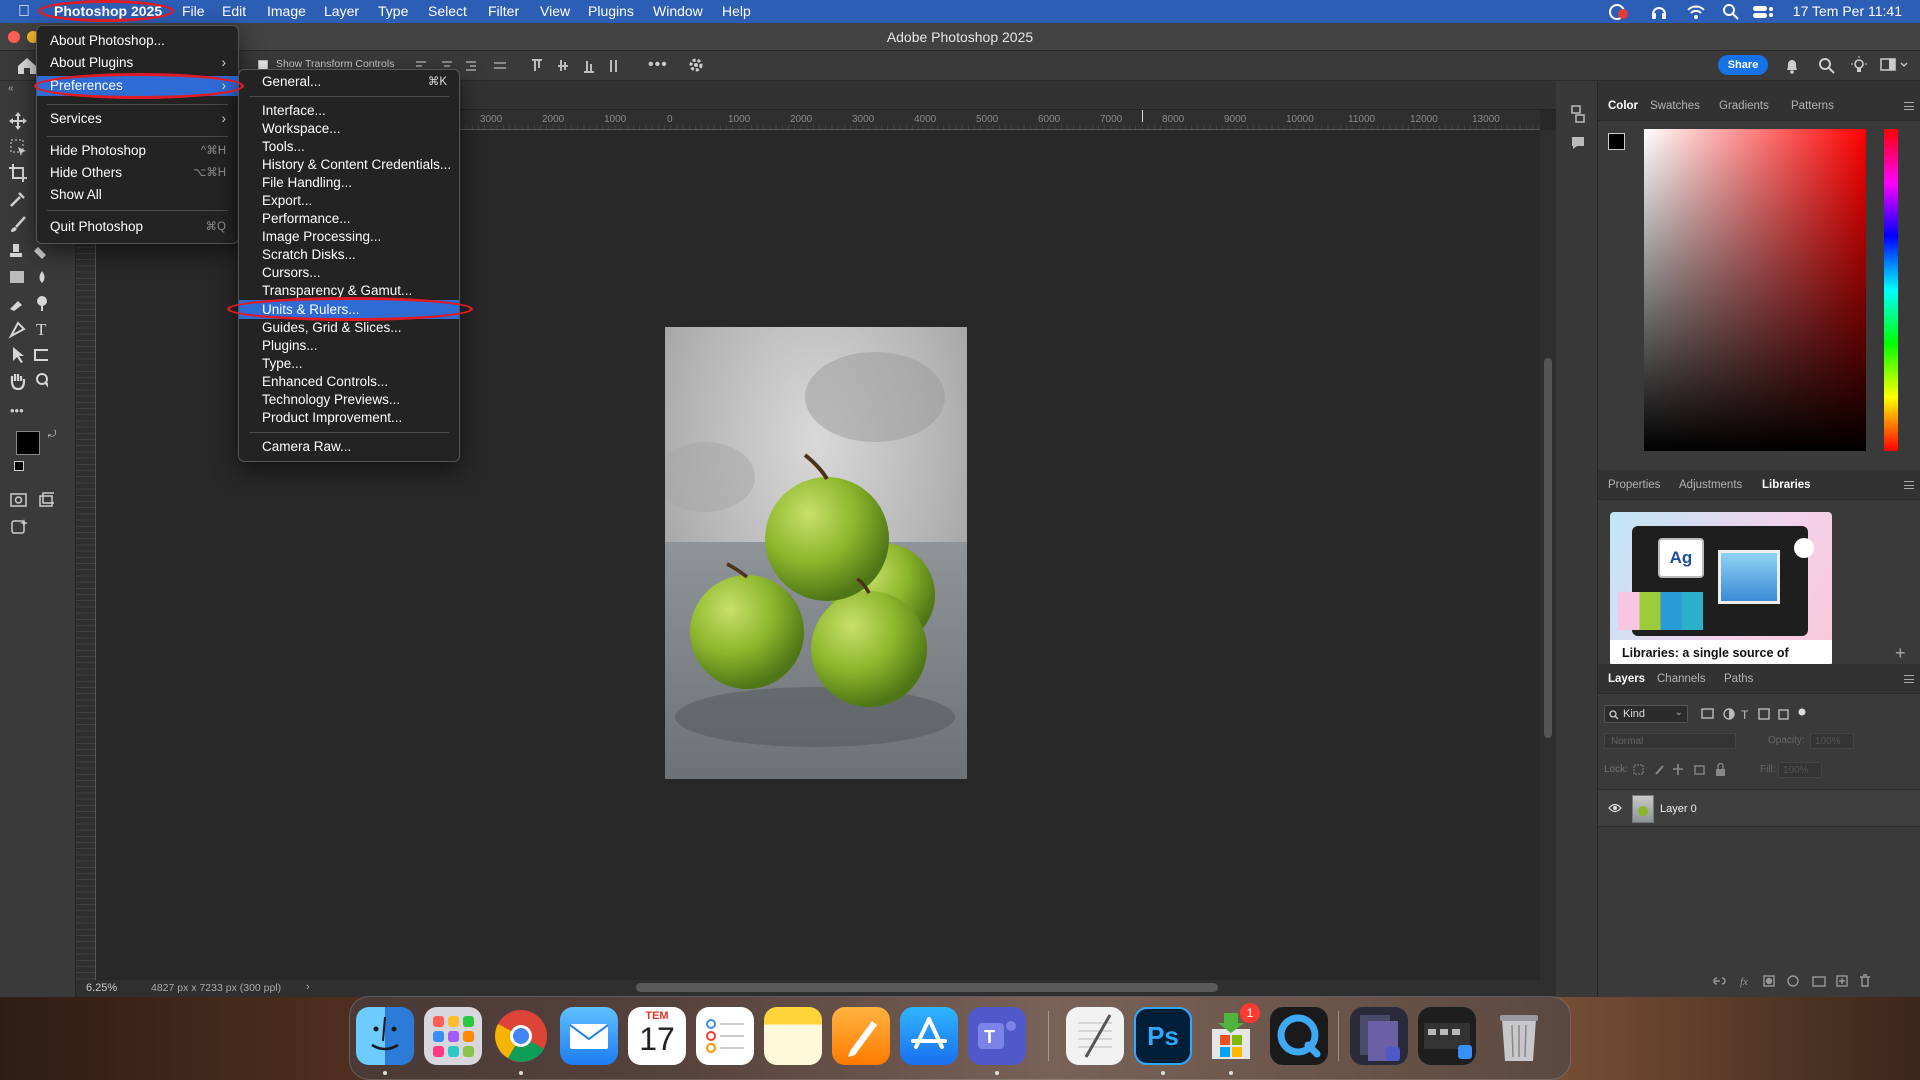  I want to click on menu-item-about-plugins: About Plugins ›, so click(137, 63).